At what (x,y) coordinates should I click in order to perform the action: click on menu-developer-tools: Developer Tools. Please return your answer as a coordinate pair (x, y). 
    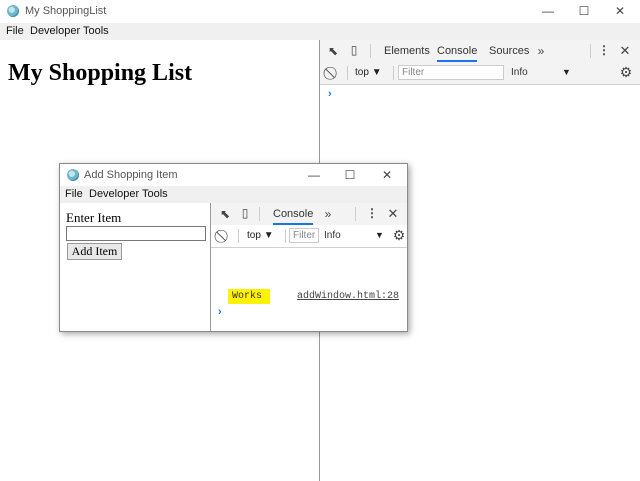
    Looking at the image, I should click on (69, 31).